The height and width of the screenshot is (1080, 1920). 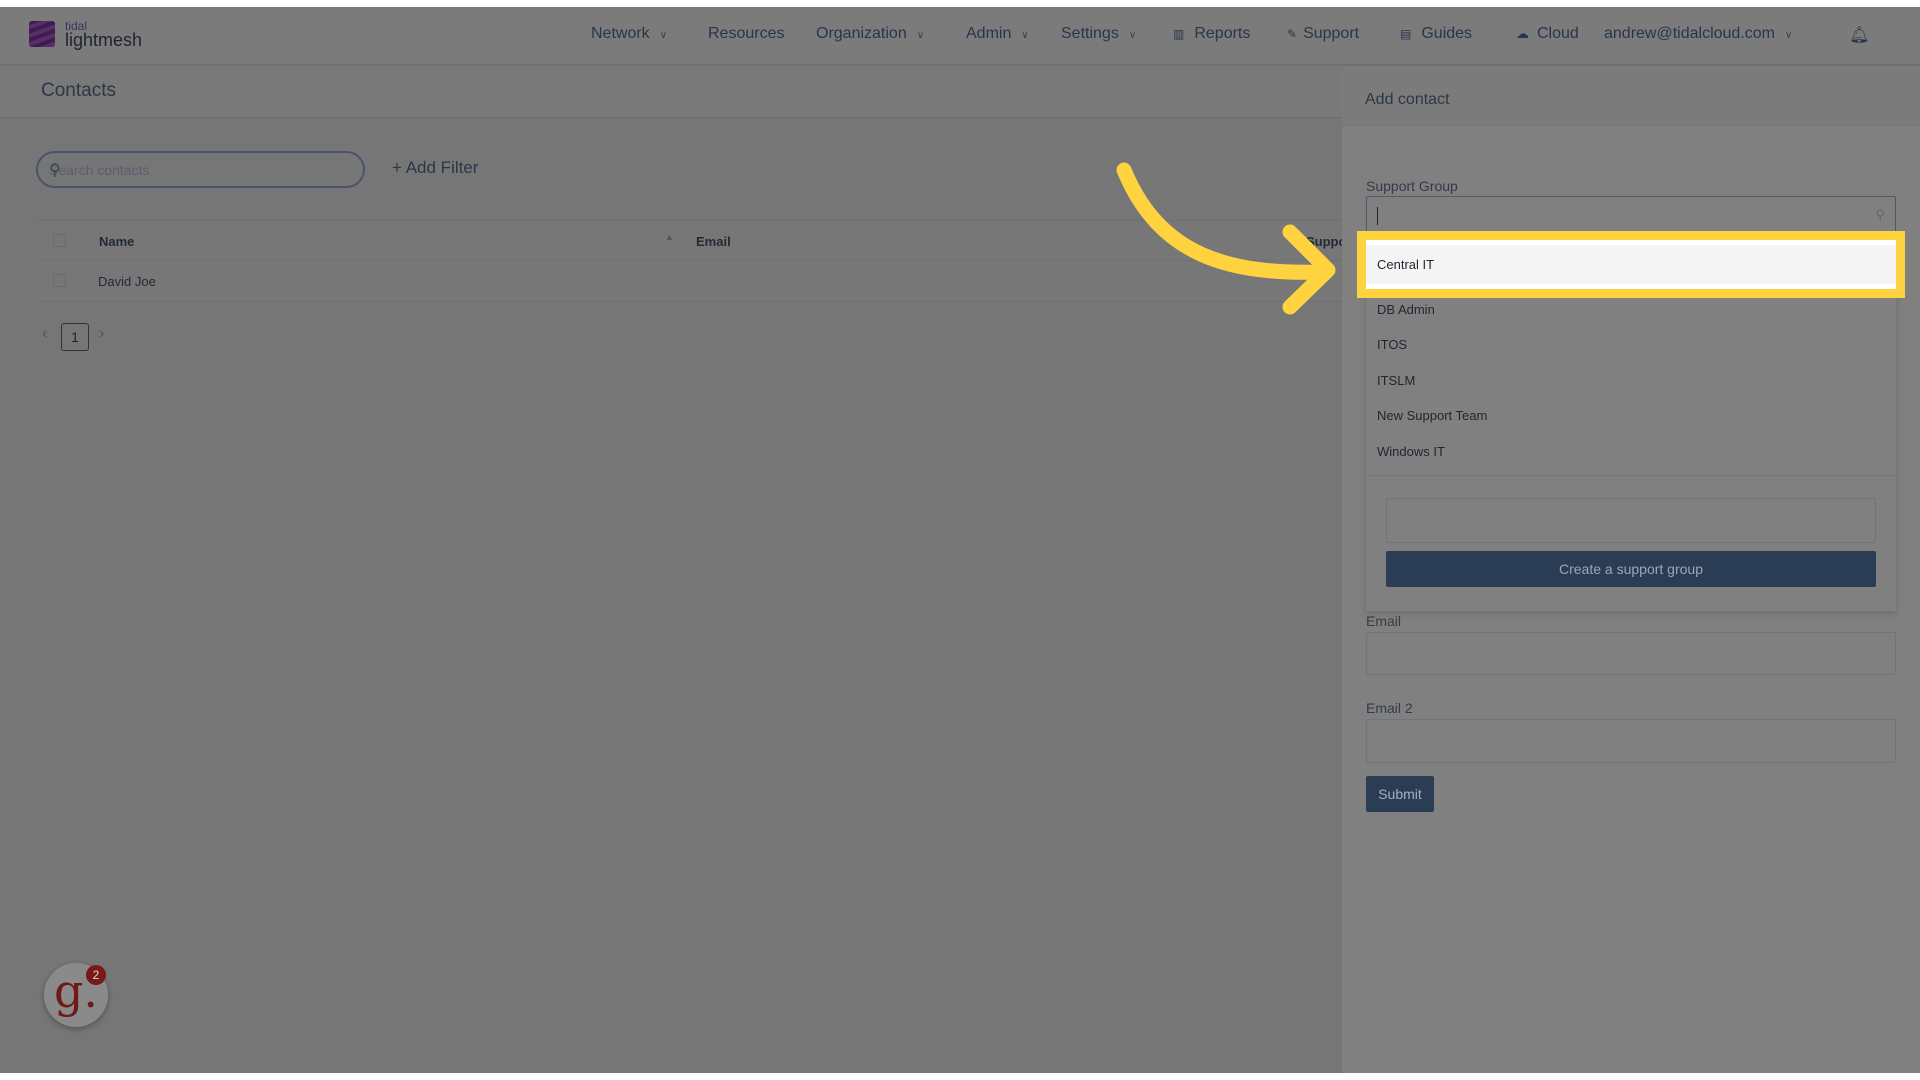 What do you see at coordinates (1090, 33) in the screenshot?
I see `nav-label: Settings` at bounding box center [1090, 33].